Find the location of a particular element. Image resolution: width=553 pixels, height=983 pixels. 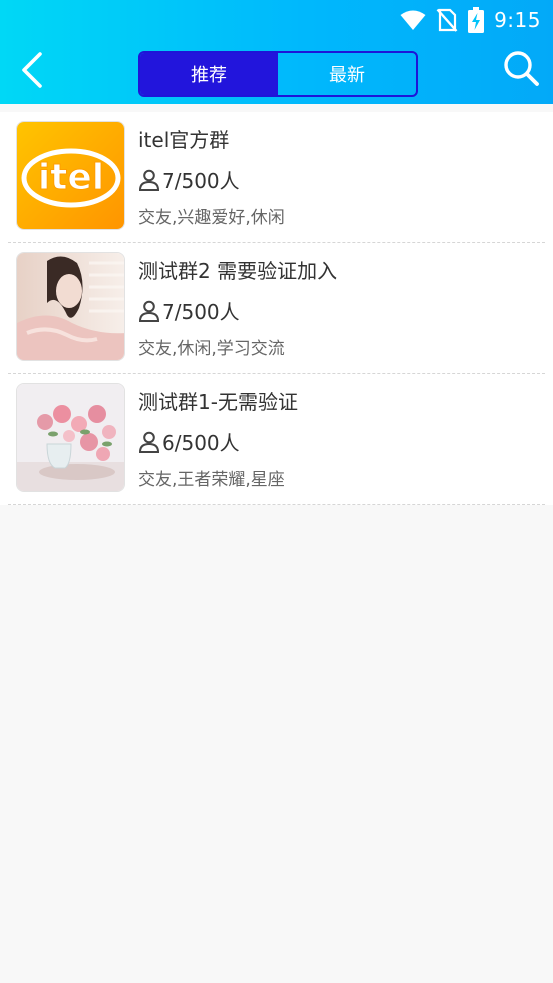

wifi-icon is located at coordinates (413, 20).